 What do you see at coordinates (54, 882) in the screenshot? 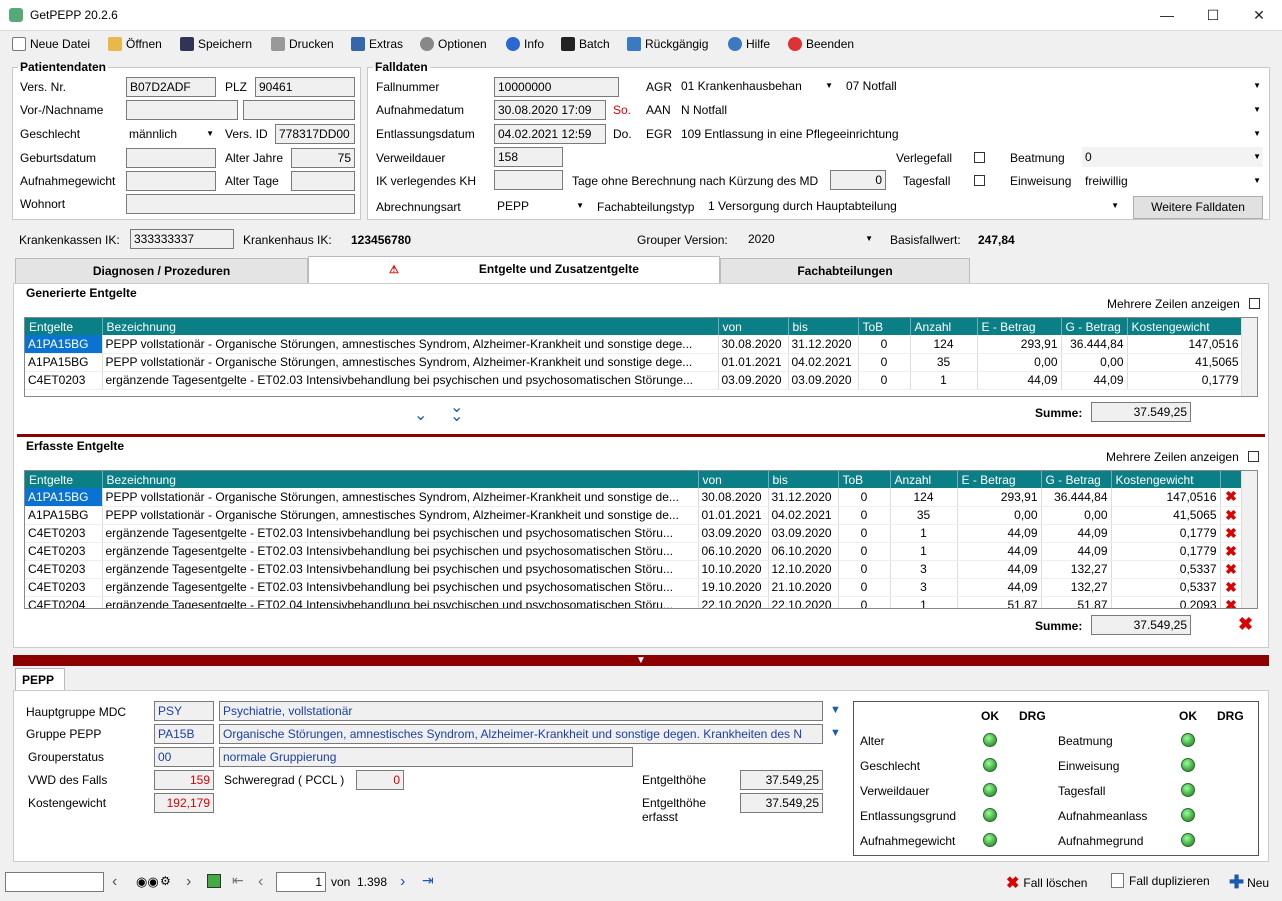
I see `search-input` at bounding box center [54, 882].